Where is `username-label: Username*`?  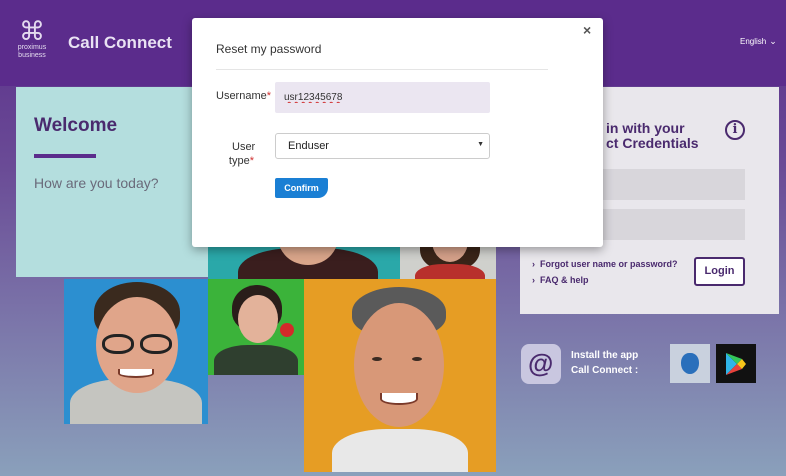
username-label: Username* is located at coordinates (244, 96).